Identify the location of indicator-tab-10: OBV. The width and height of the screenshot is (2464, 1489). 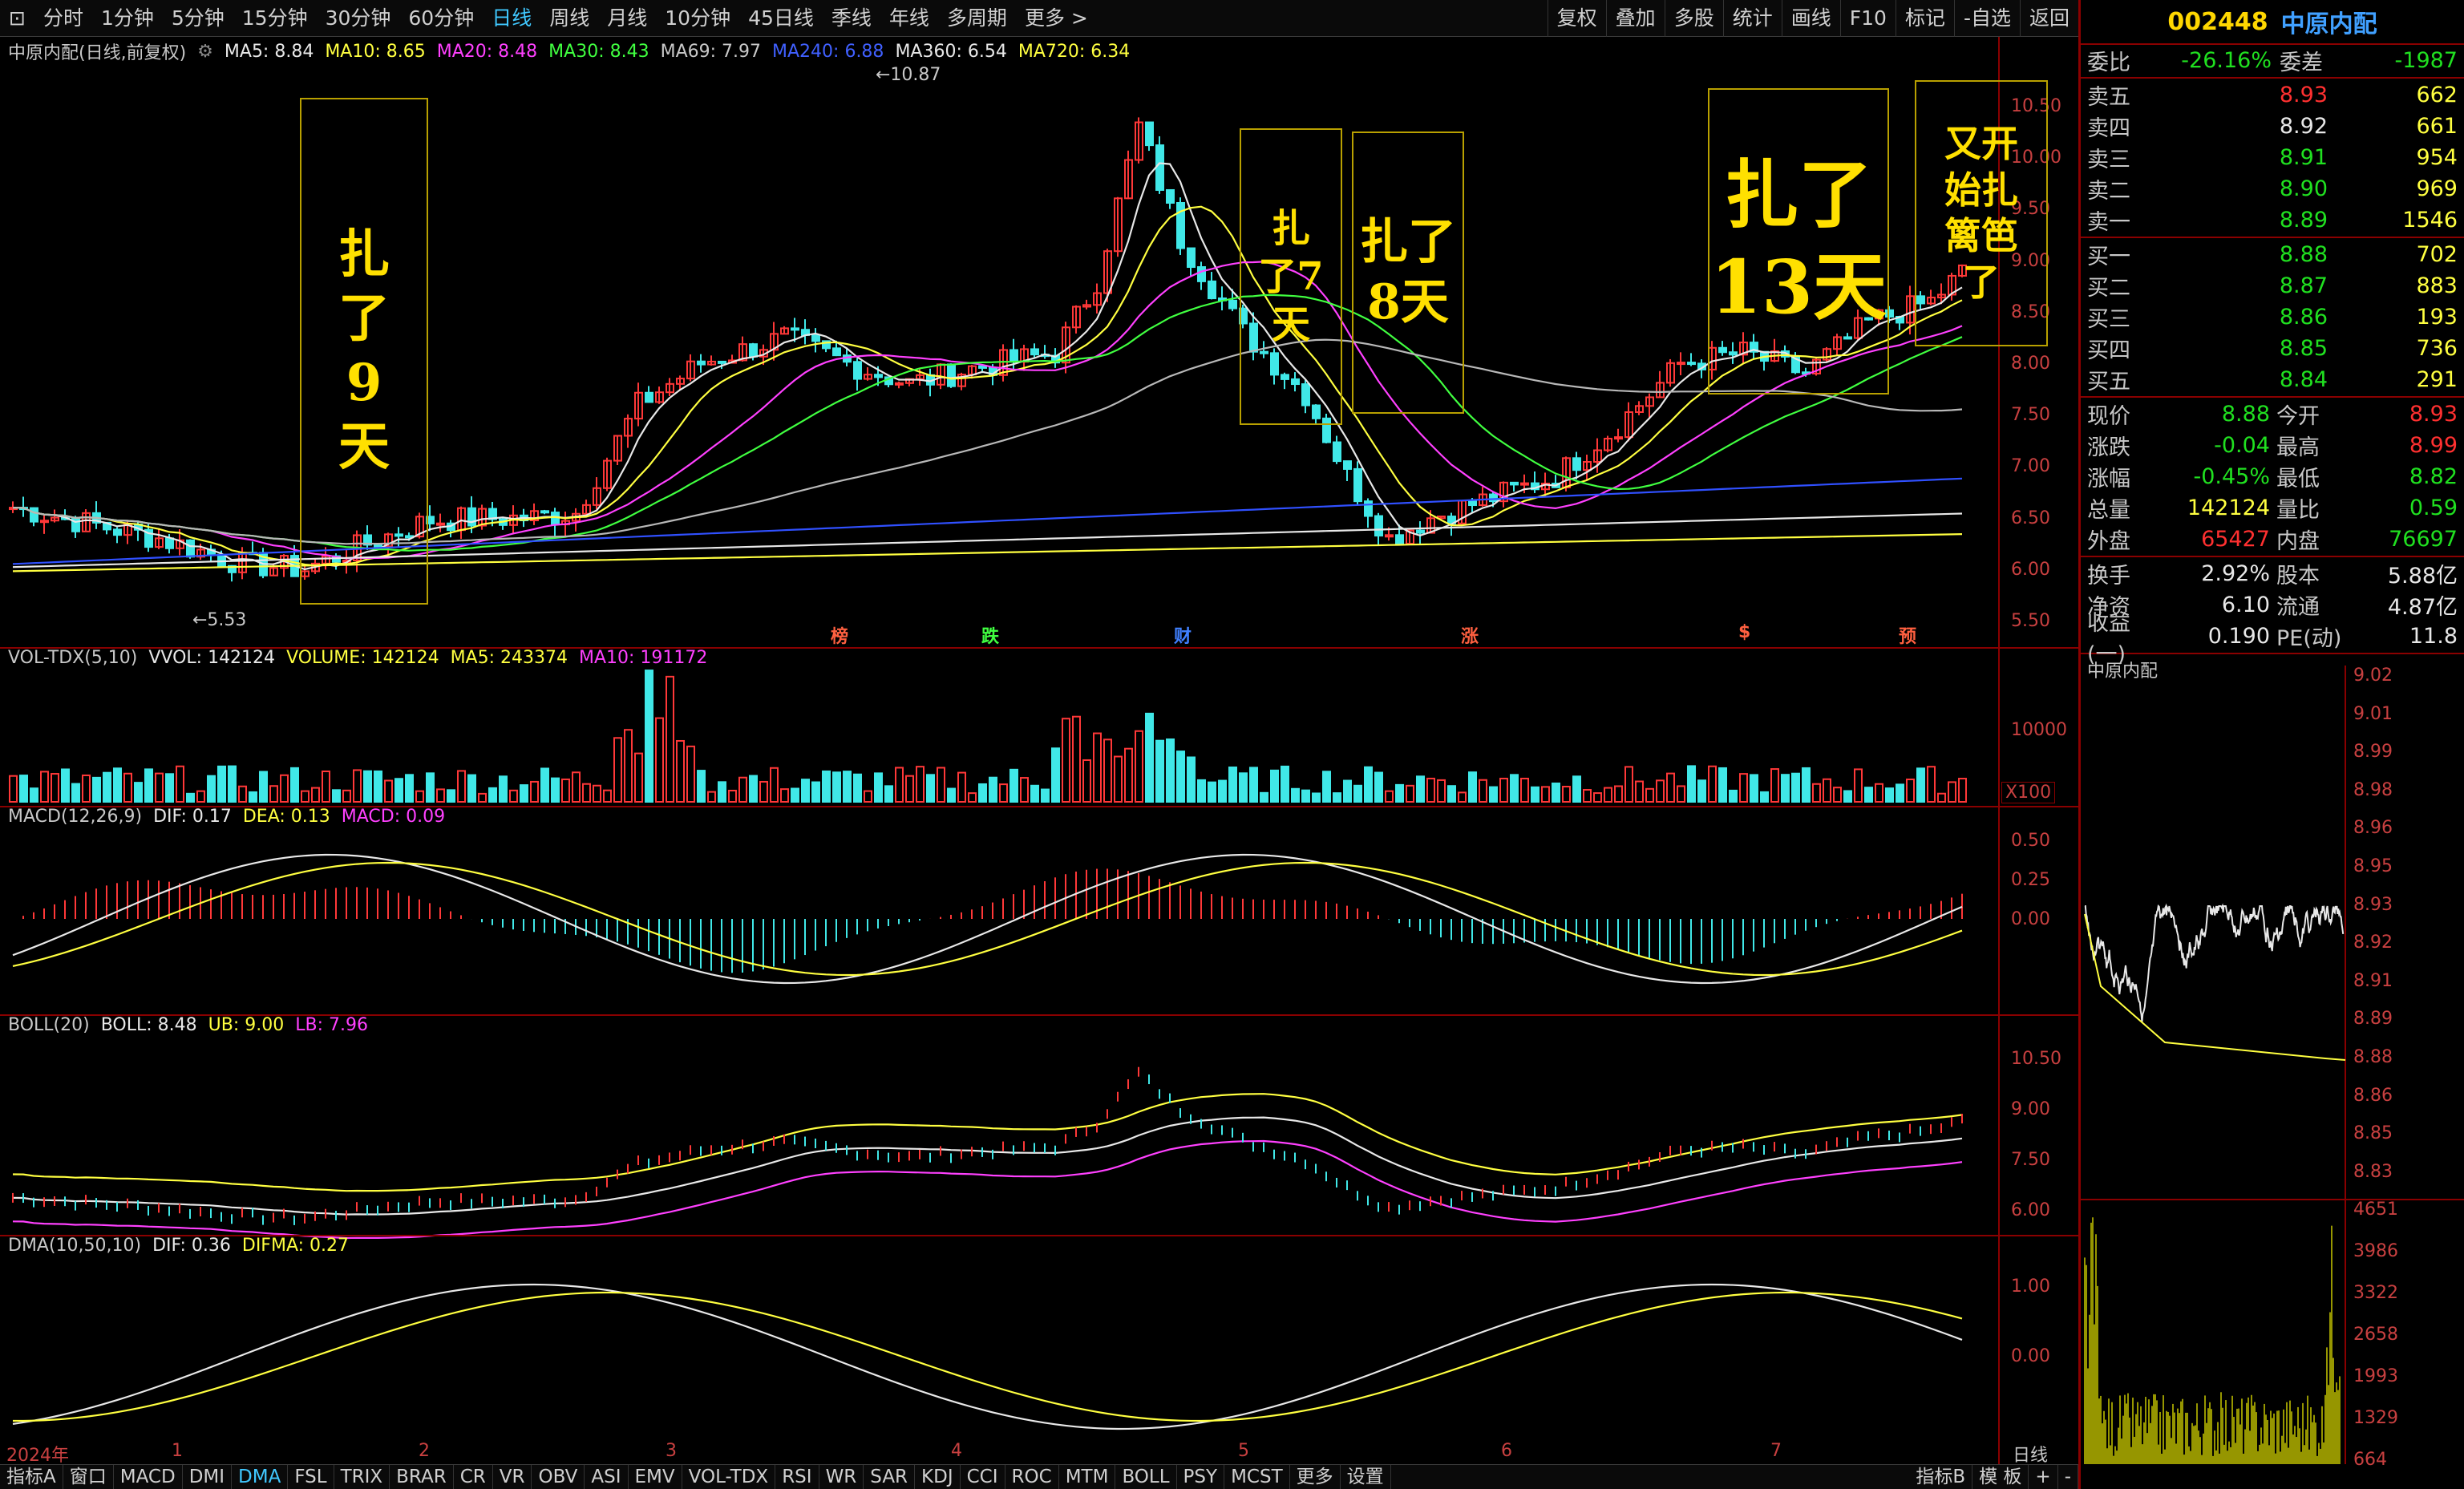
(558, 1476).